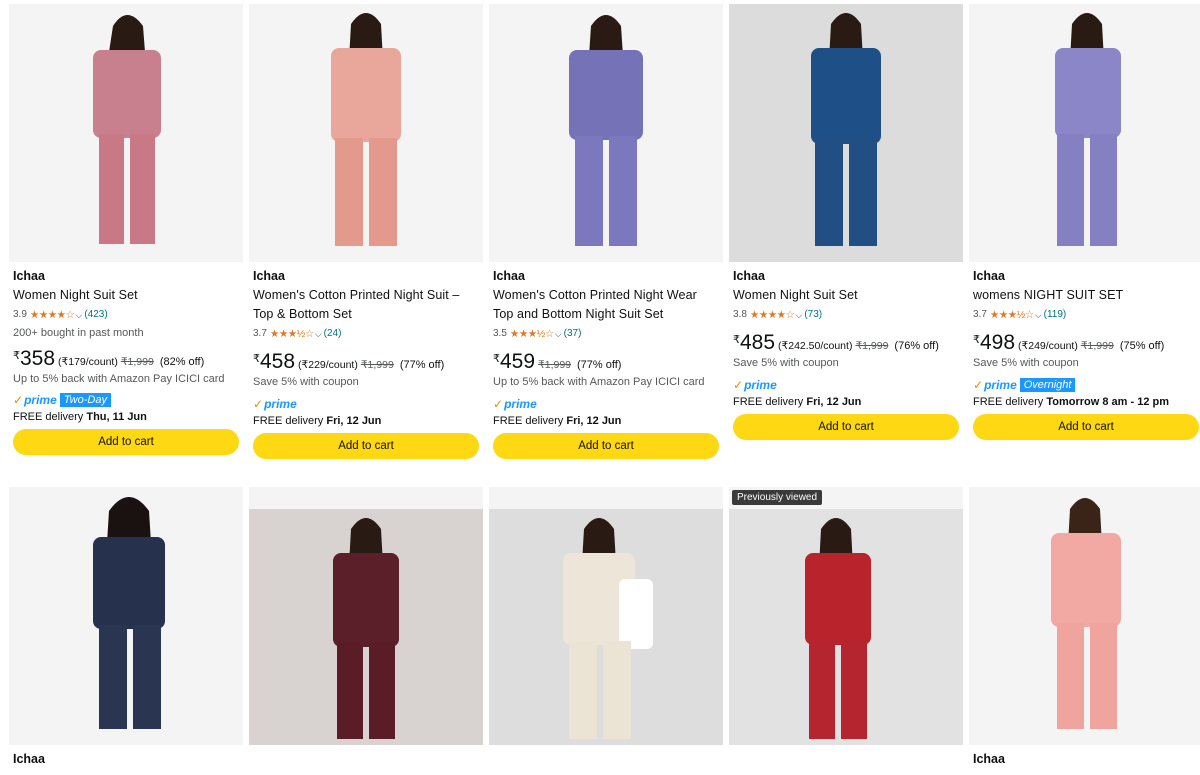  Describe the element at coordinates (606, 404) in the screenshot. I see `prime-row: ✓prime` at that location.